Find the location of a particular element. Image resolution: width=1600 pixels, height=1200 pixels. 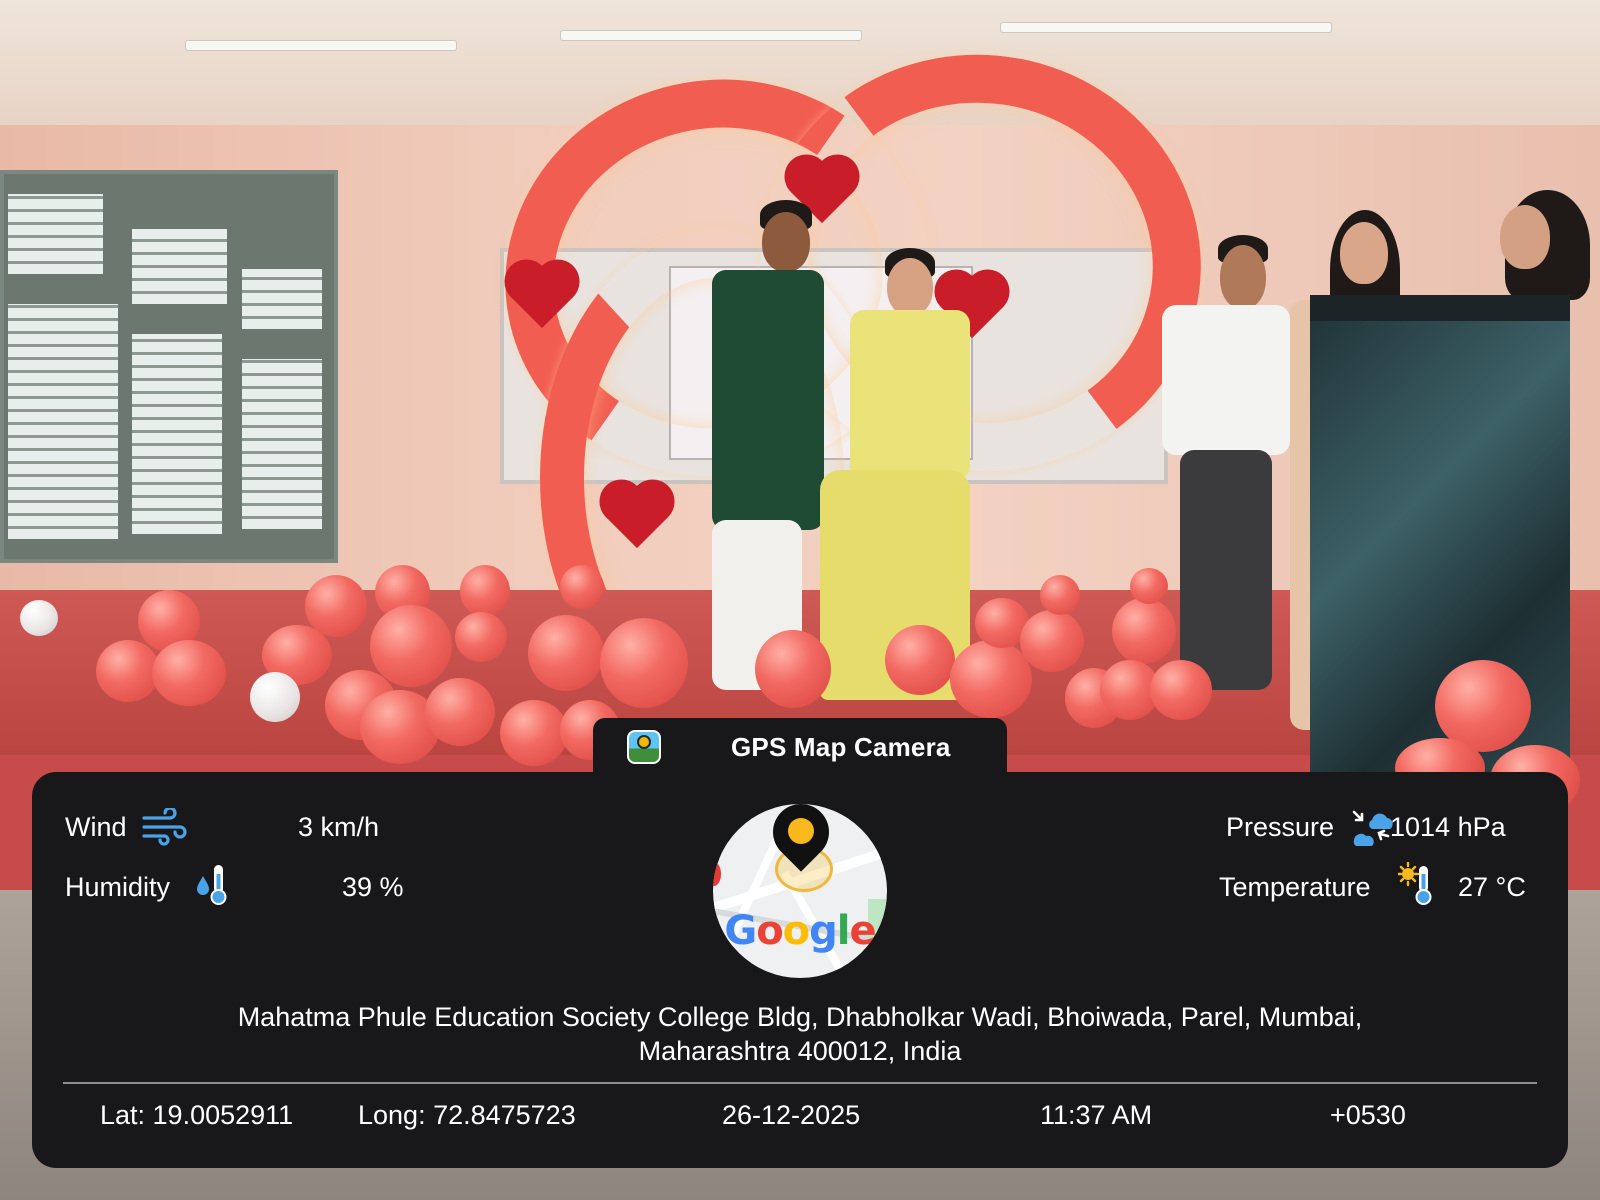

window is located at coordinates (169, 366).